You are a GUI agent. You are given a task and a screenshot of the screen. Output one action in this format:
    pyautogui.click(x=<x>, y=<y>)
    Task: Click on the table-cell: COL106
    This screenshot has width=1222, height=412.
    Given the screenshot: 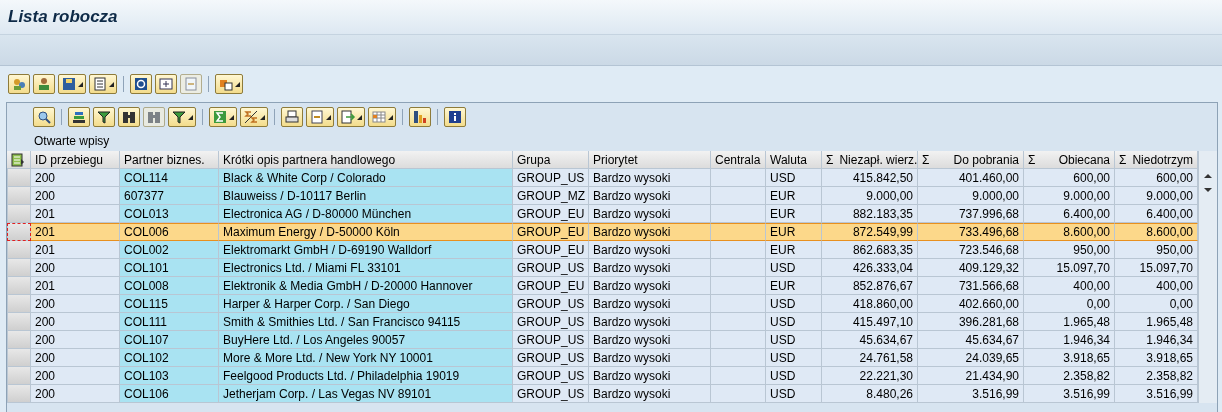 What is the action you would take?
    pyautogui.click(x=169, y=394)
    